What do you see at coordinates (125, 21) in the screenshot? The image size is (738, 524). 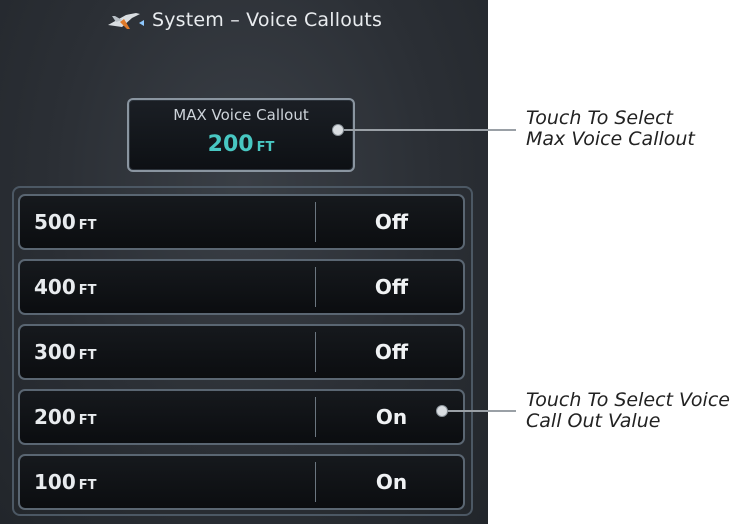 I see `airplane-system-icon` at bounding box center [125, 21].